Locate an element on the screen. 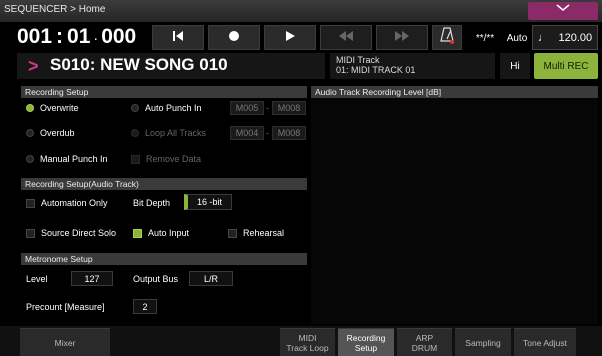 The width and height of the screenshot is (602, 356). metronome-setup-header: Metronome Setup is located at coordinates (164, 259).